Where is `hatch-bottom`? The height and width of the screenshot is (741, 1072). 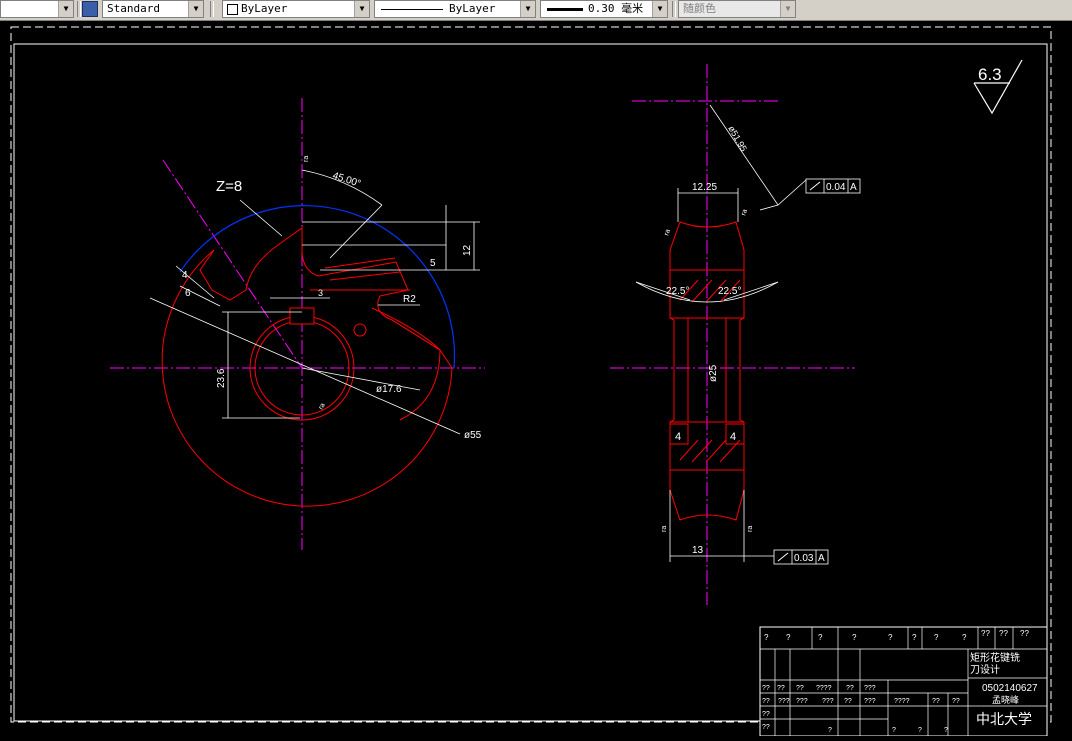
hatch-bottom is located at coordinates (710, 451).